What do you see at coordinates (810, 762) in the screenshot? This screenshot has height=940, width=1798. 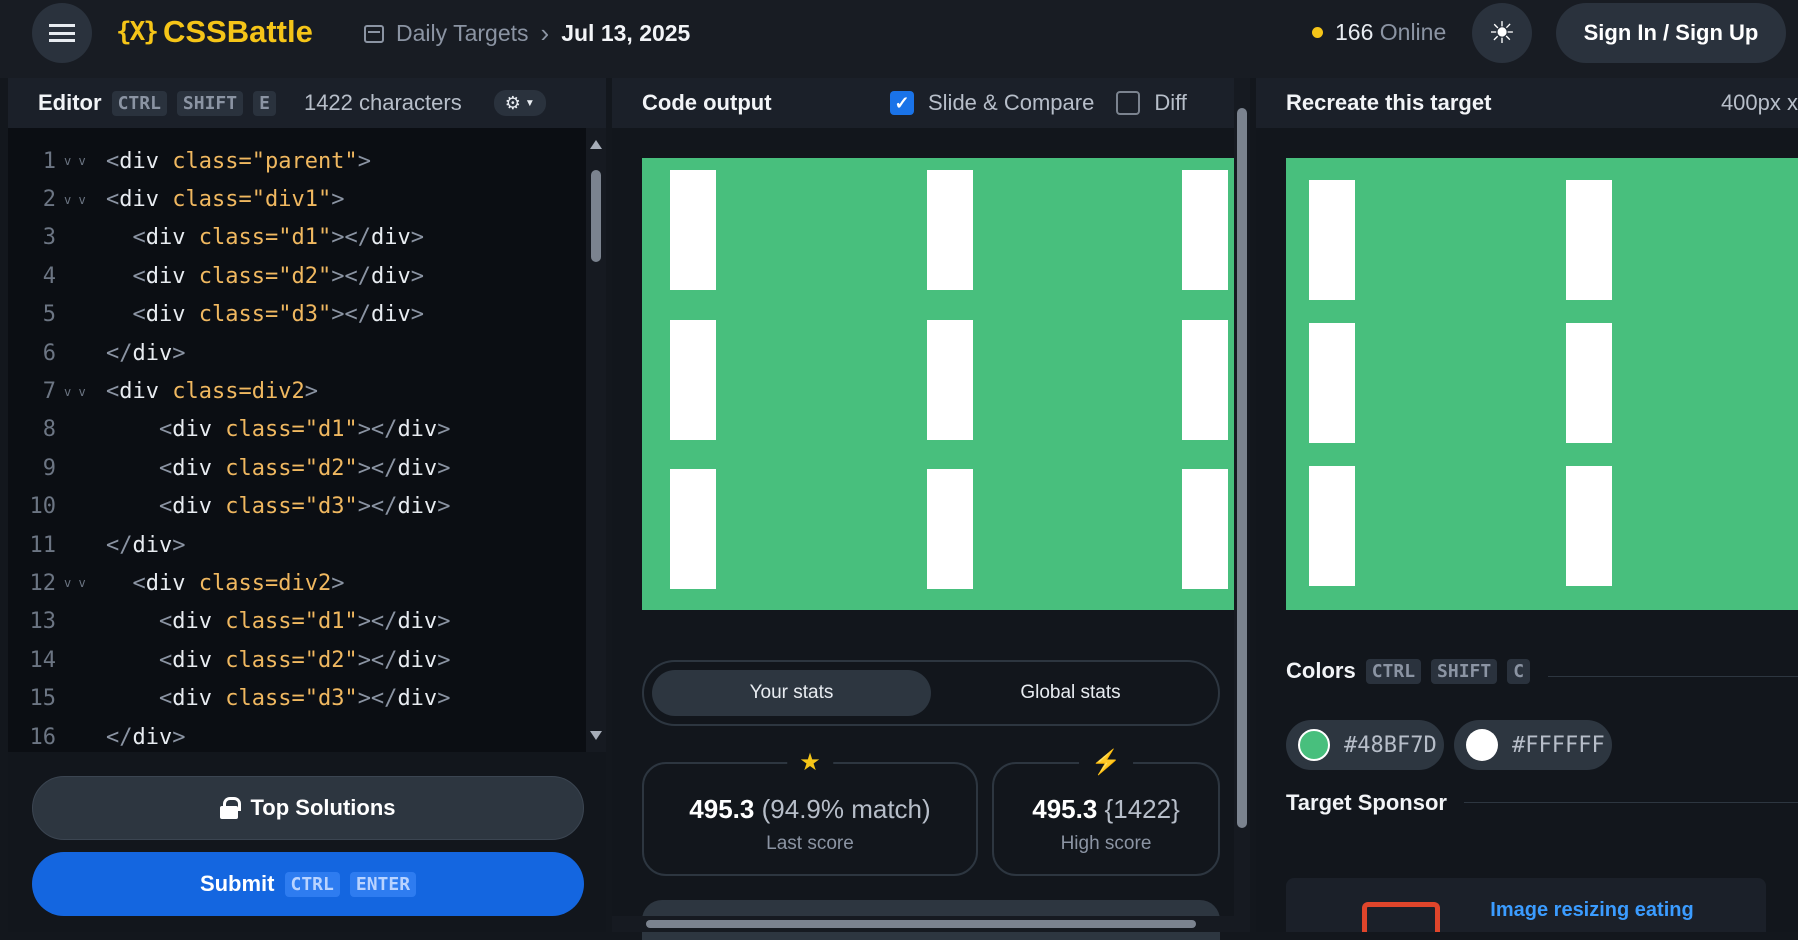 I see `star-icon: ★` at bounding box center [810, 762].